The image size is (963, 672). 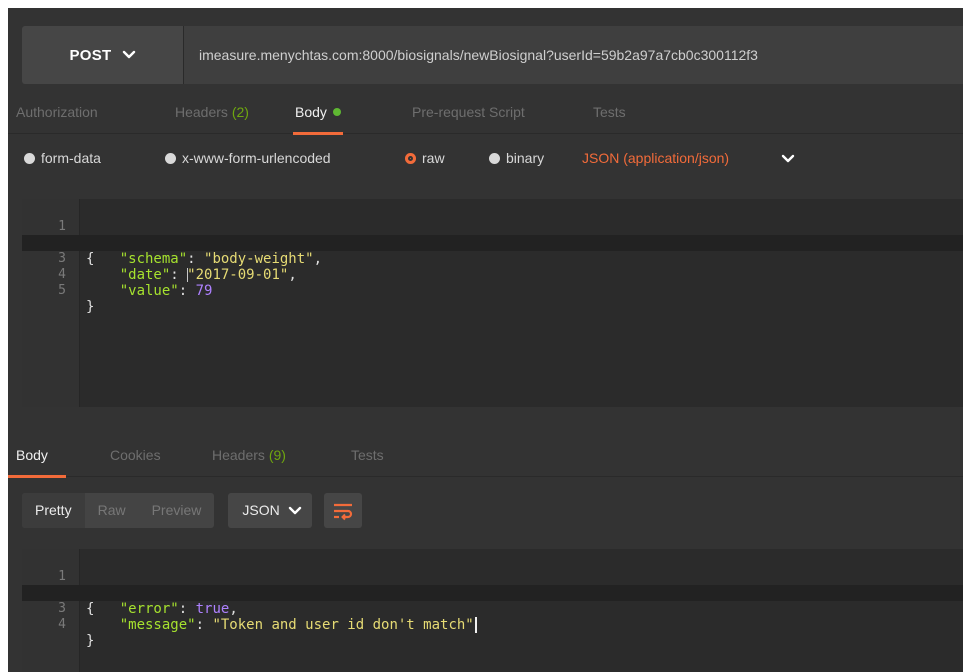 I want to click on response-tabs: Body Cookies Headers (9) Tests, so click(x=485, y=455).